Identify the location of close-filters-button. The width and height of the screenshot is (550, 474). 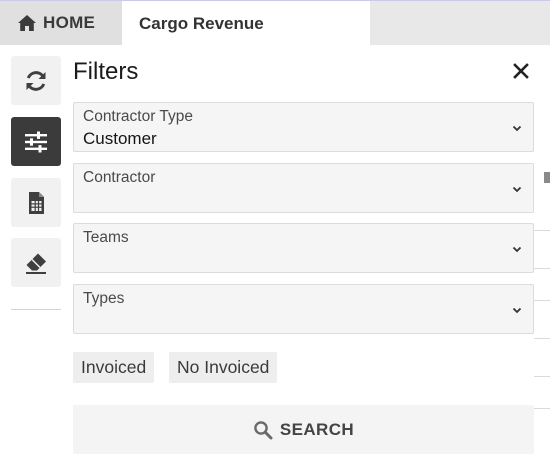
(521, 71).